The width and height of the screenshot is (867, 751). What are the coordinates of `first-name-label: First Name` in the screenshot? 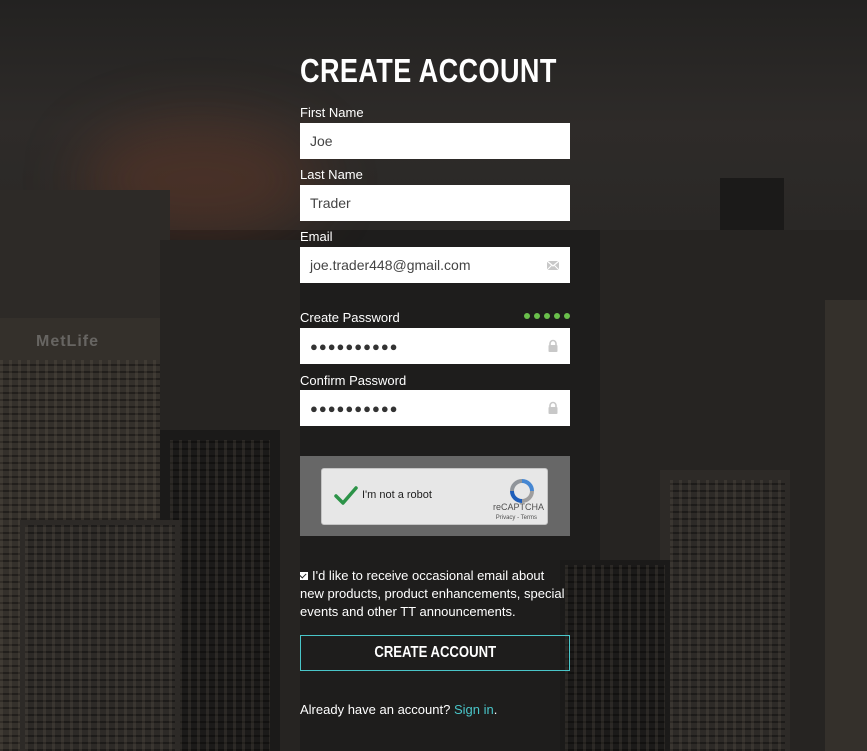 It's located at (332, 112).